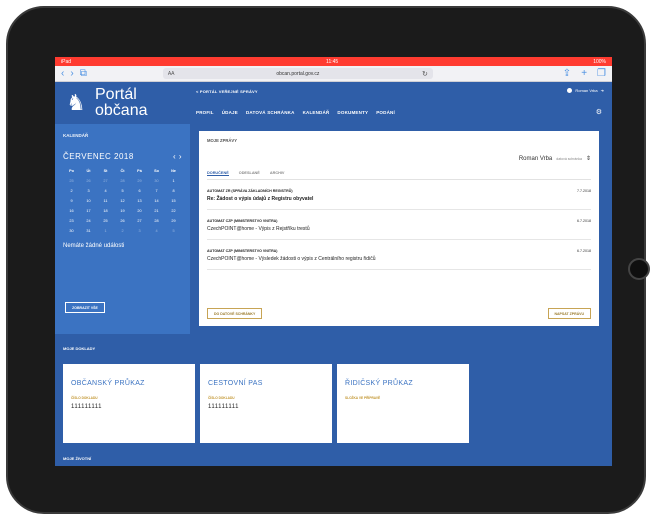  I want to click on calendar-day: 11, so click(105, 201).